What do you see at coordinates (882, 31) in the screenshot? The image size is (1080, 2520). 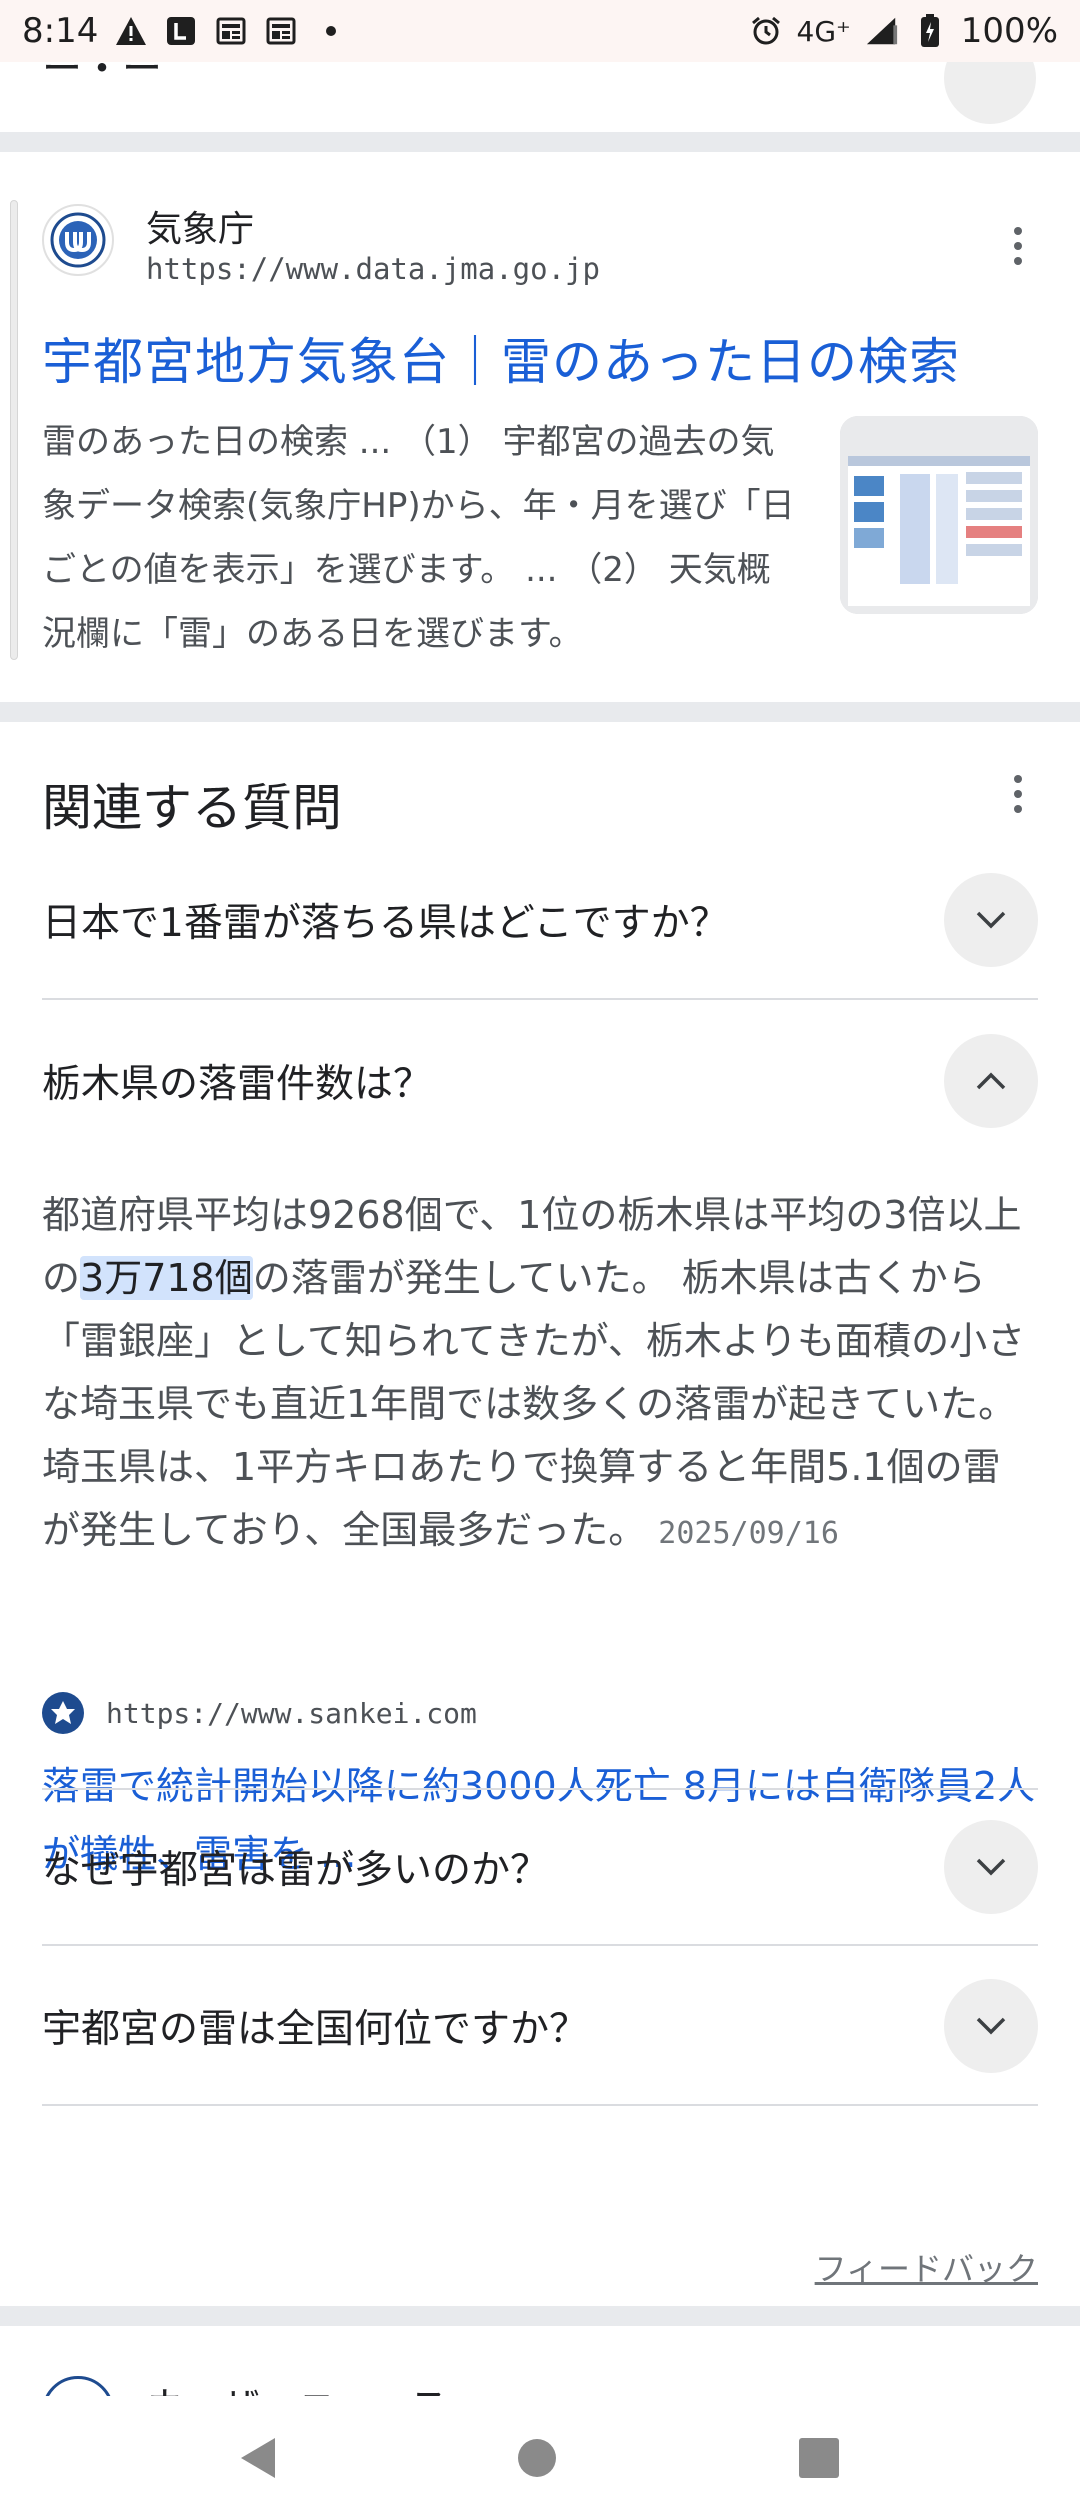 I see `signal-icon` at bounding box center [882, 31].